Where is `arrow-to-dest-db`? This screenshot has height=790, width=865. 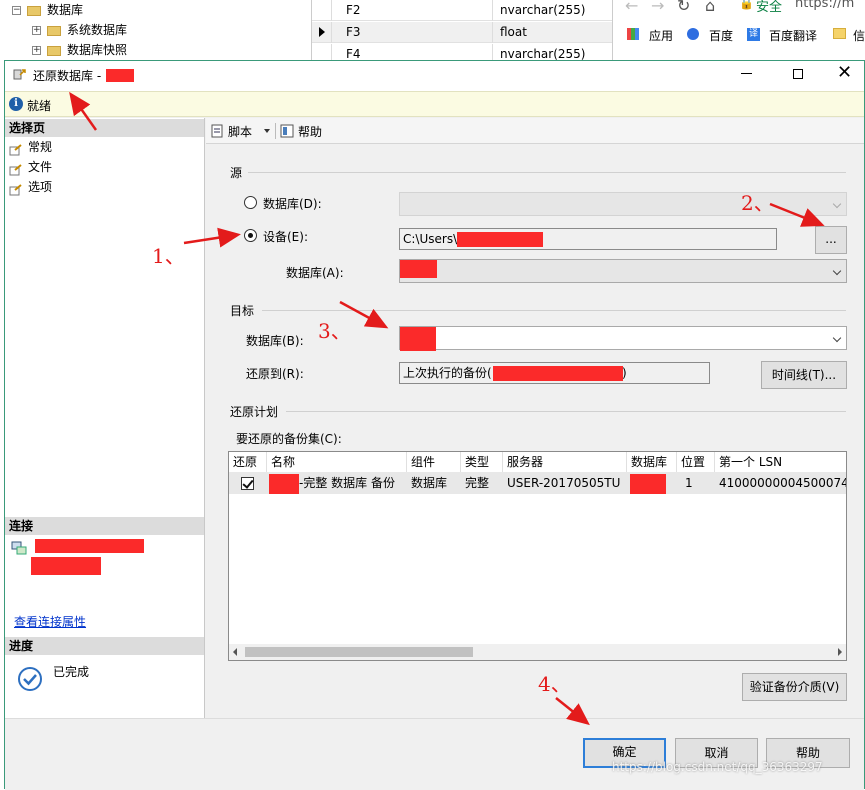
arrow-to-dest-db is located at coordinates (364, 314).